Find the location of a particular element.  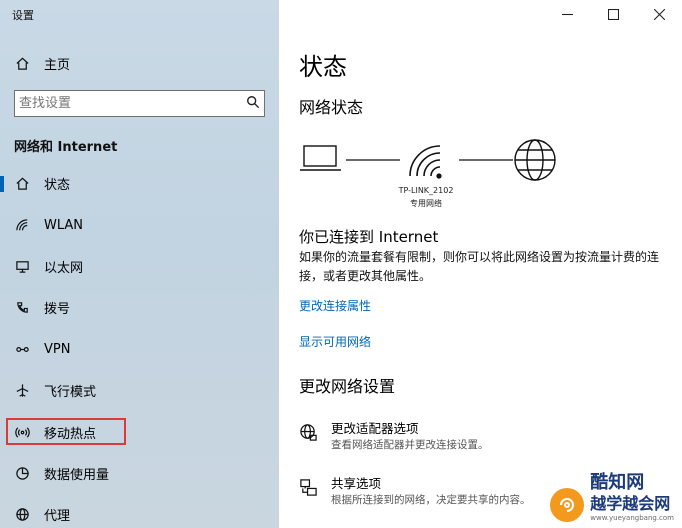

airplane-icon is located at coordinates (22, 391).